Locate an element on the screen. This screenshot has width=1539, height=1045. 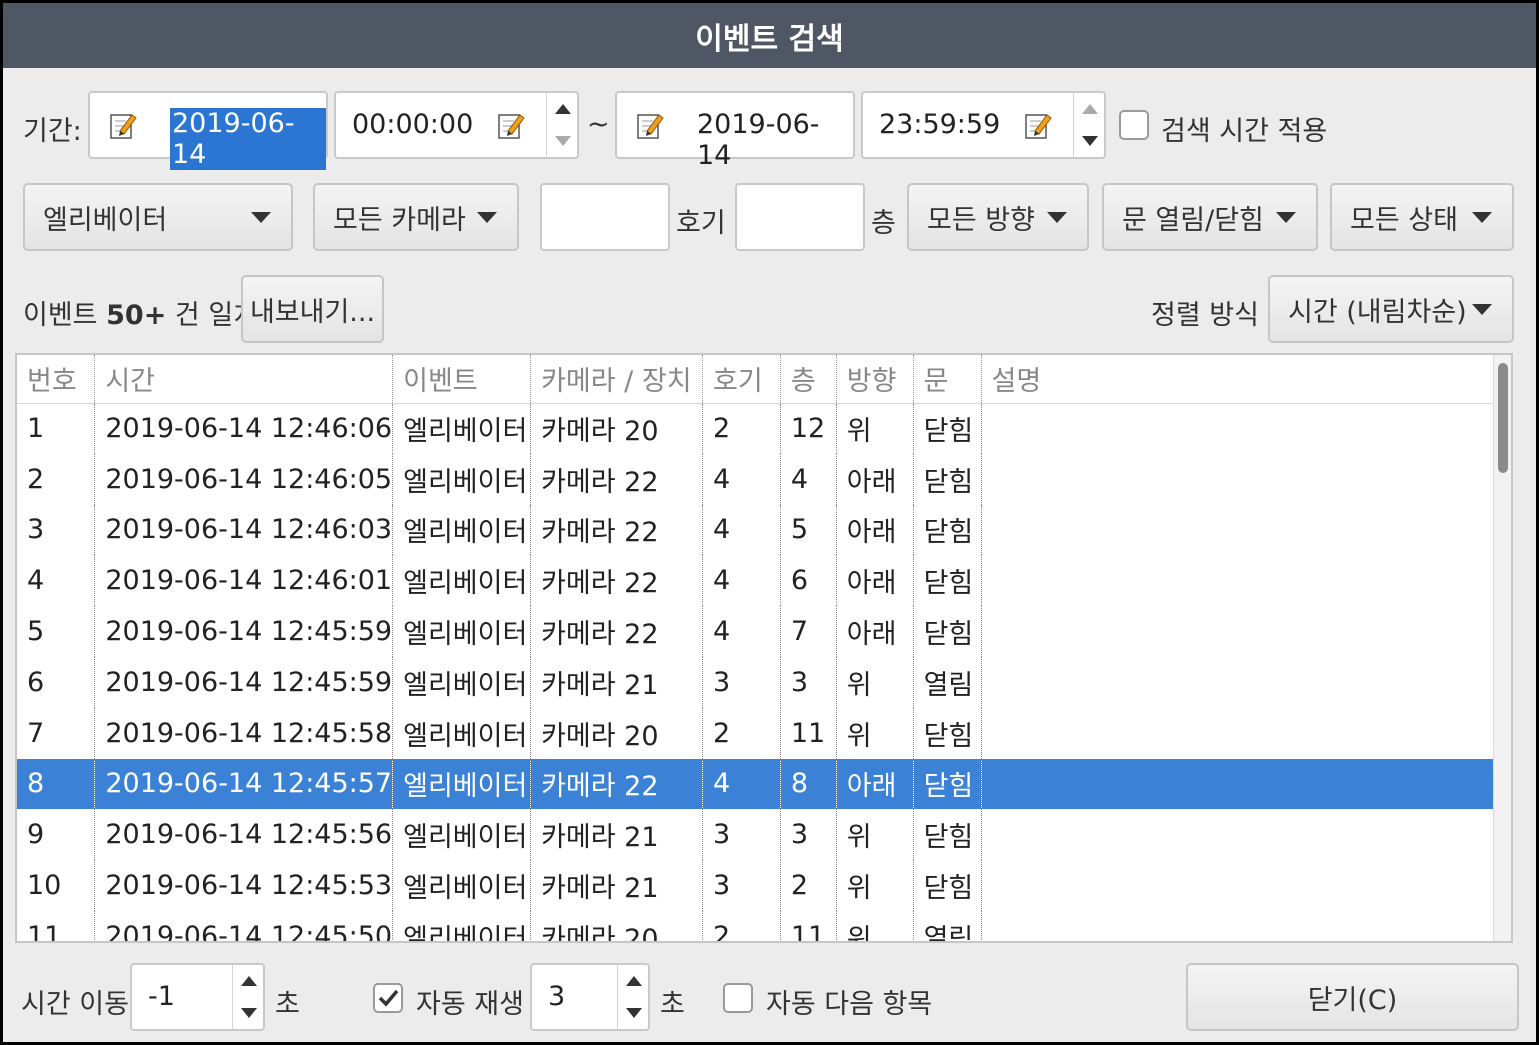
end-date-field: 2019-06-14 is located at coordinates (735, 131).